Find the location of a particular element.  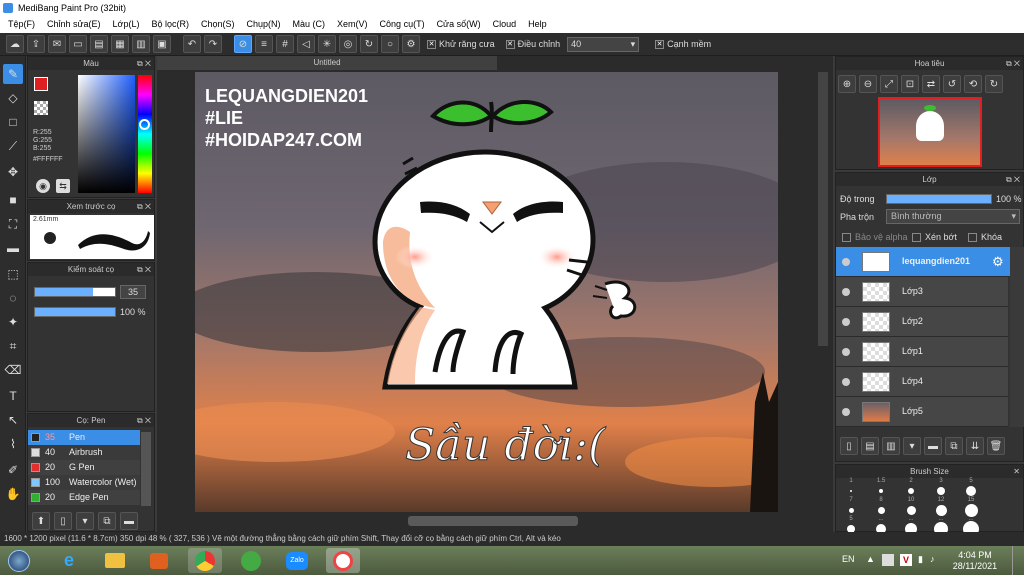

circle-snap-icon: ○ is located at coordinates (390, 44).